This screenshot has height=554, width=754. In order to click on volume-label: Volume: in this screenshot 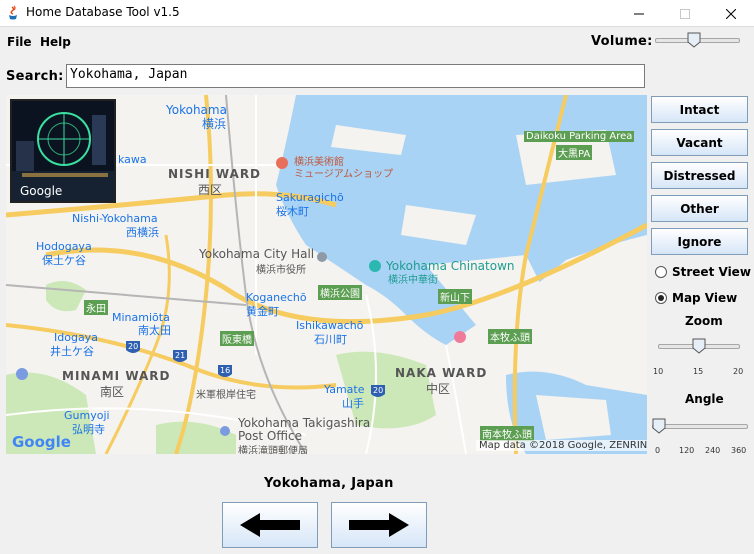, I will do `click(622, 41)`.